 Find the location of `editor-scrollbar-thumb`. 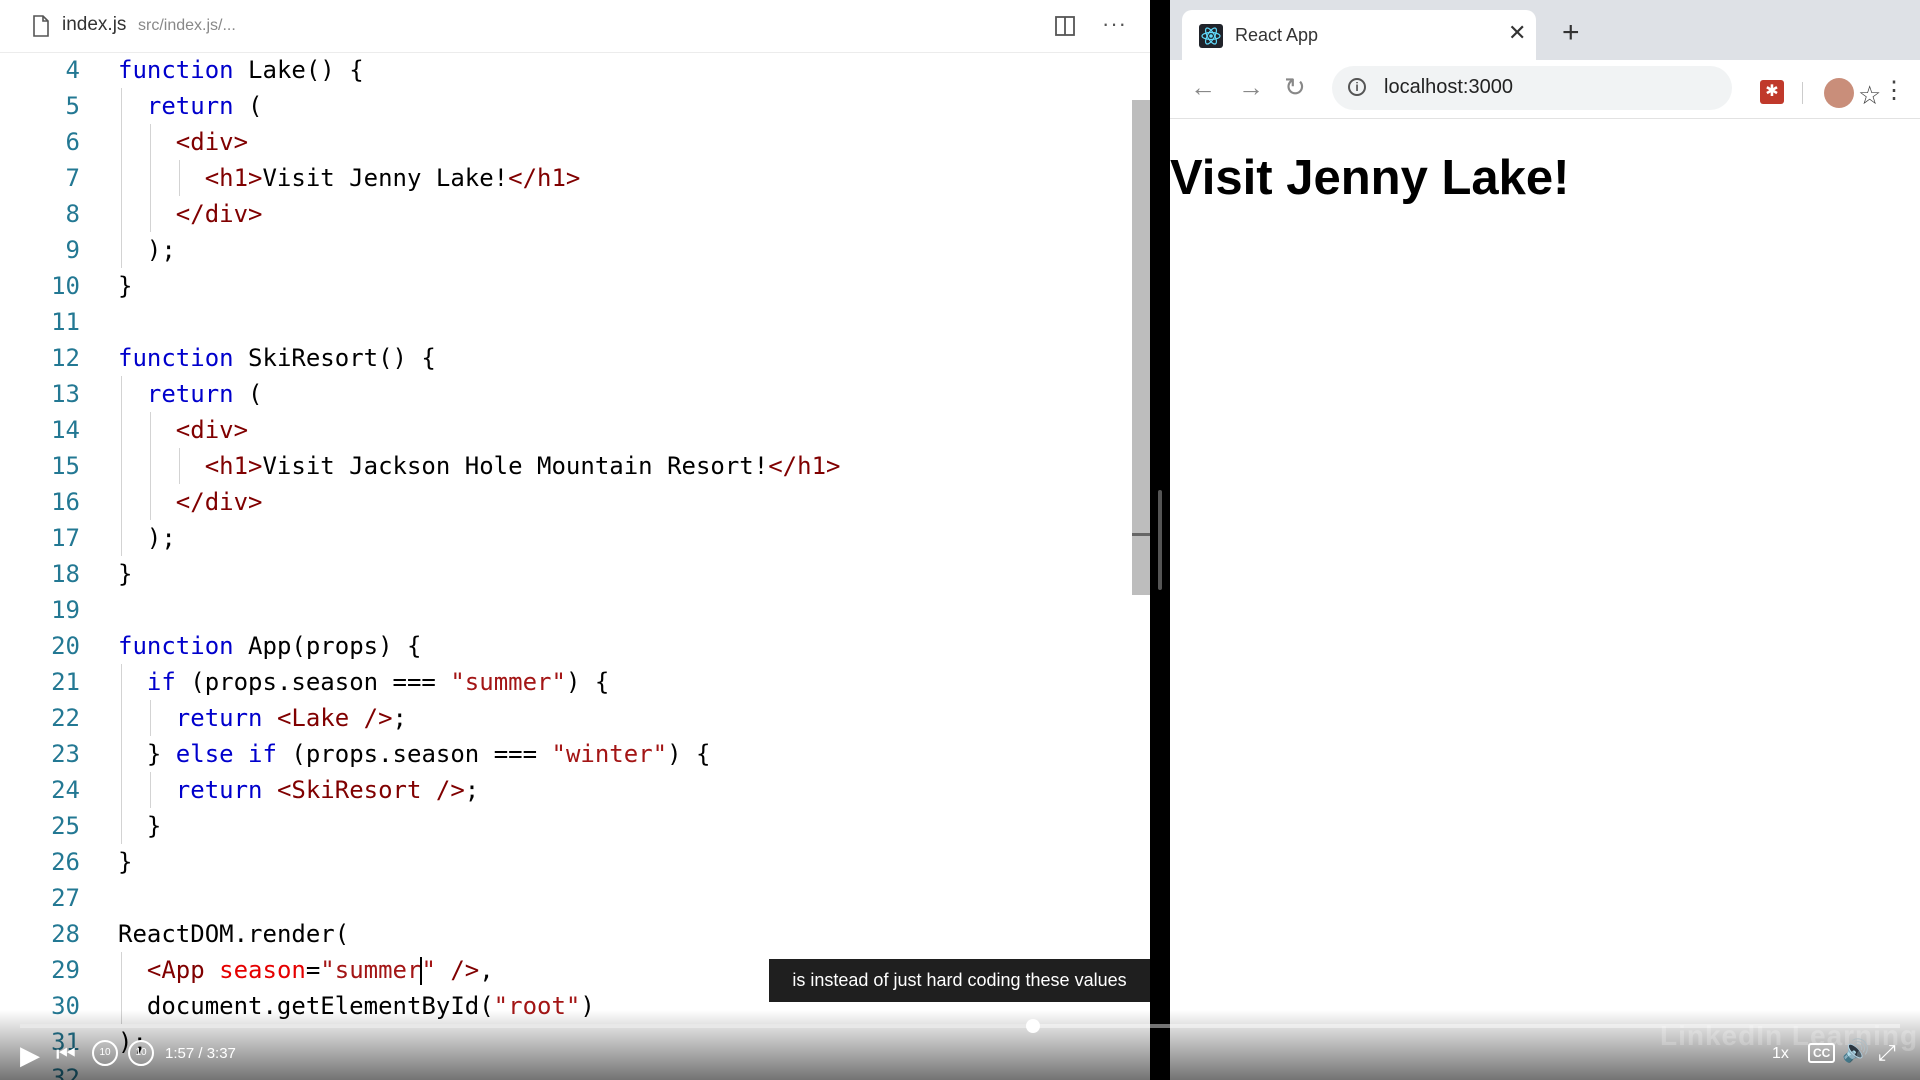

editor-scrollbar-thumb is located at coordinates (1141, 347).